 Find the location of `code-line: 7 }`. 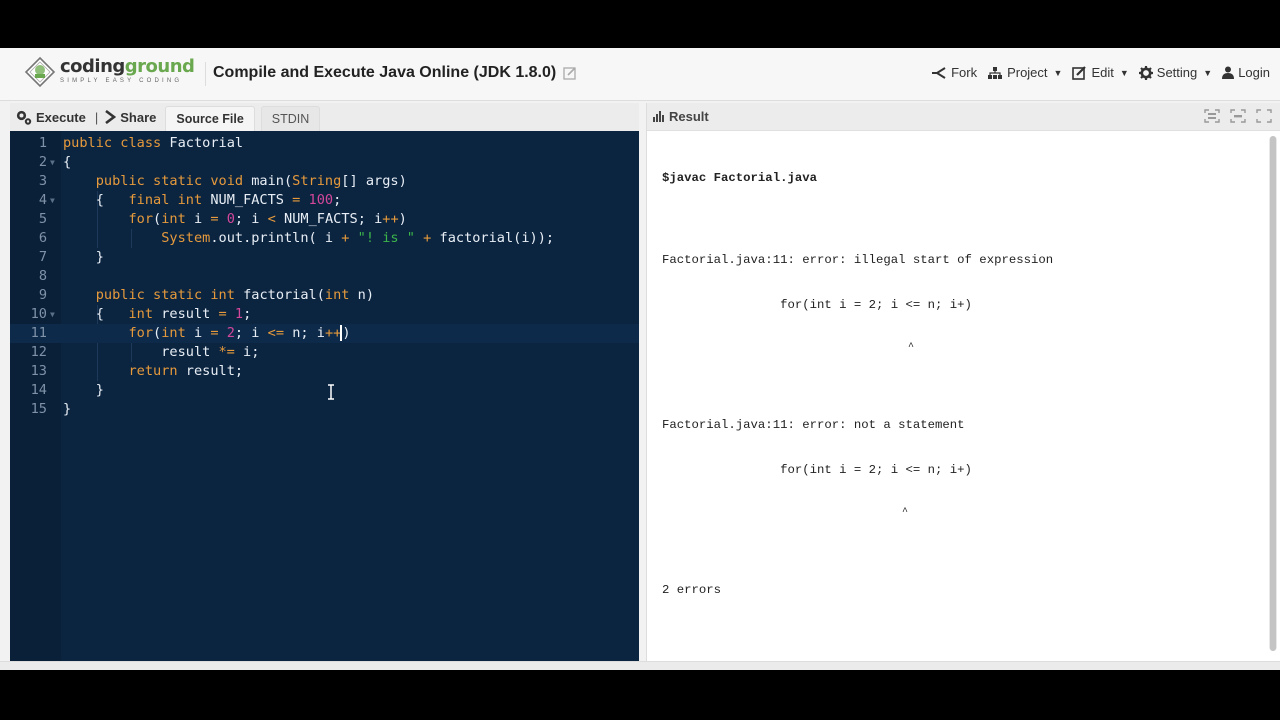

code-line: 7 } is located at coordinates (324, 257).